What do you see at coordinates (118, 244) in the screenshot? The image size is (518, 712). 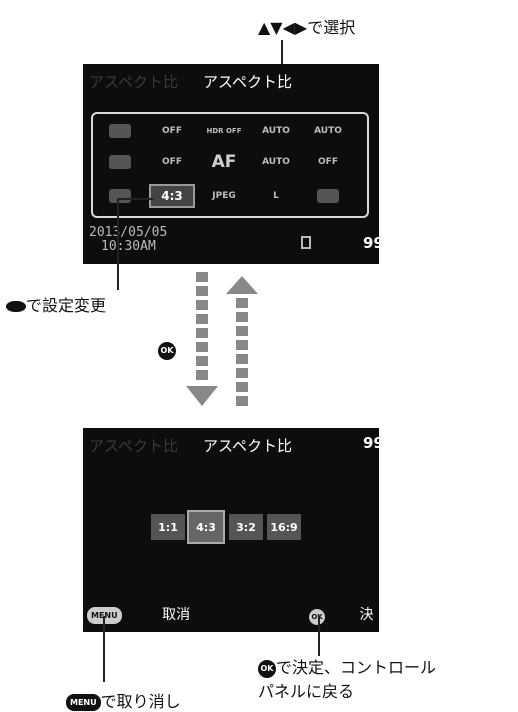 I see `callout-line-dial` at bounding box center [118, 244].